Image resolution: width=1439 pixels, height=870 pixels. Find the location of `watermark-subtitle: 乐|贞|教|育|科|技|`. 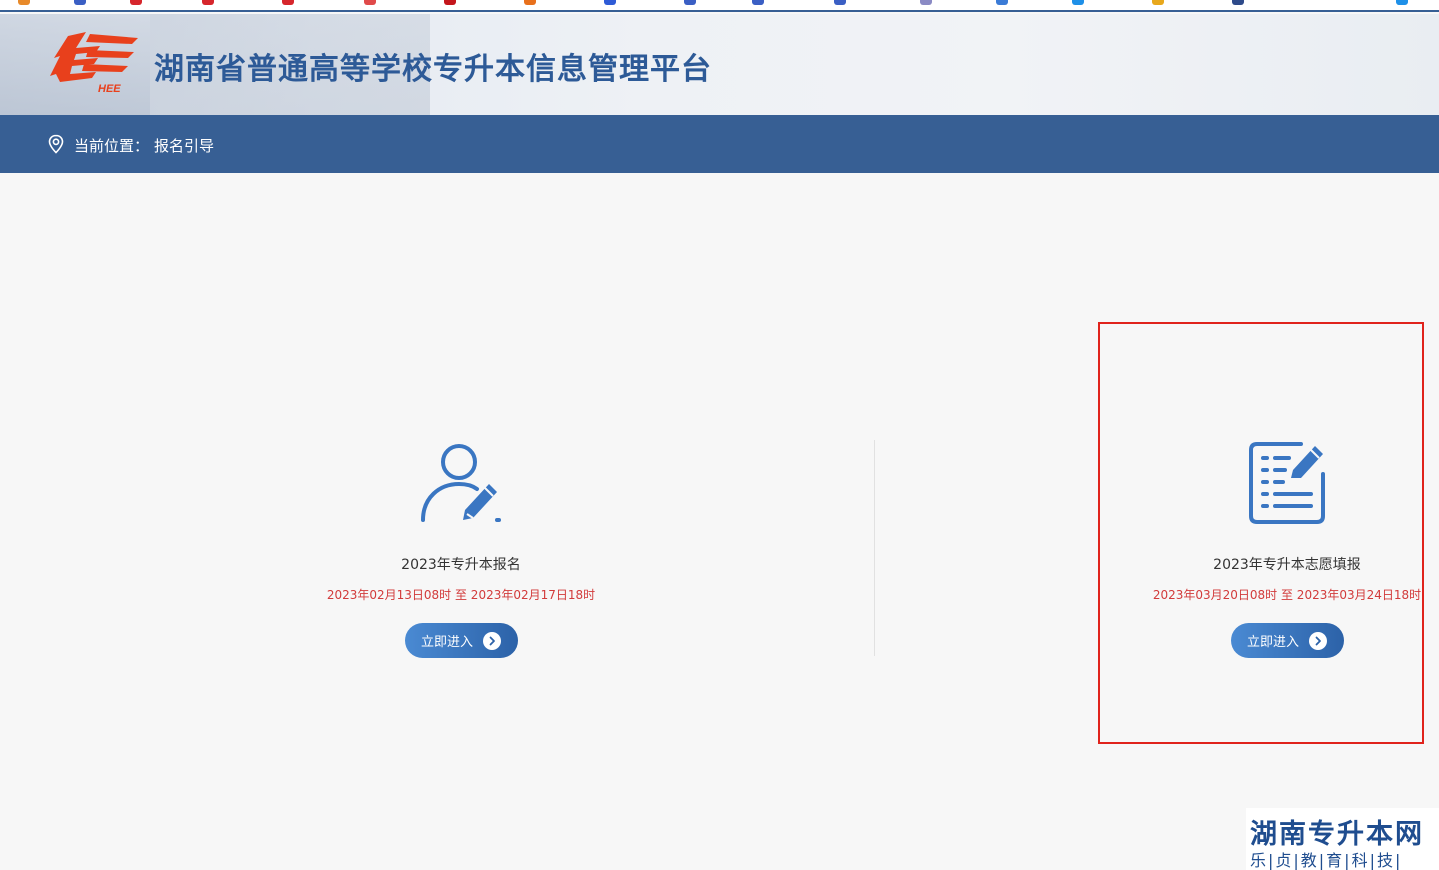

watermark-subtitle: 乐|贞|教|育|科|技| is located at coordinates (1326, 860).